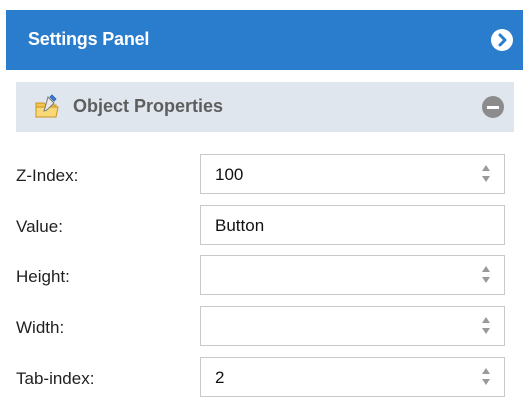 The width and height of the screenshot is (529, 401). Describe the element at coordinates (148, 106) in the screenshot. I see `section-title: Object Properties` at that location.